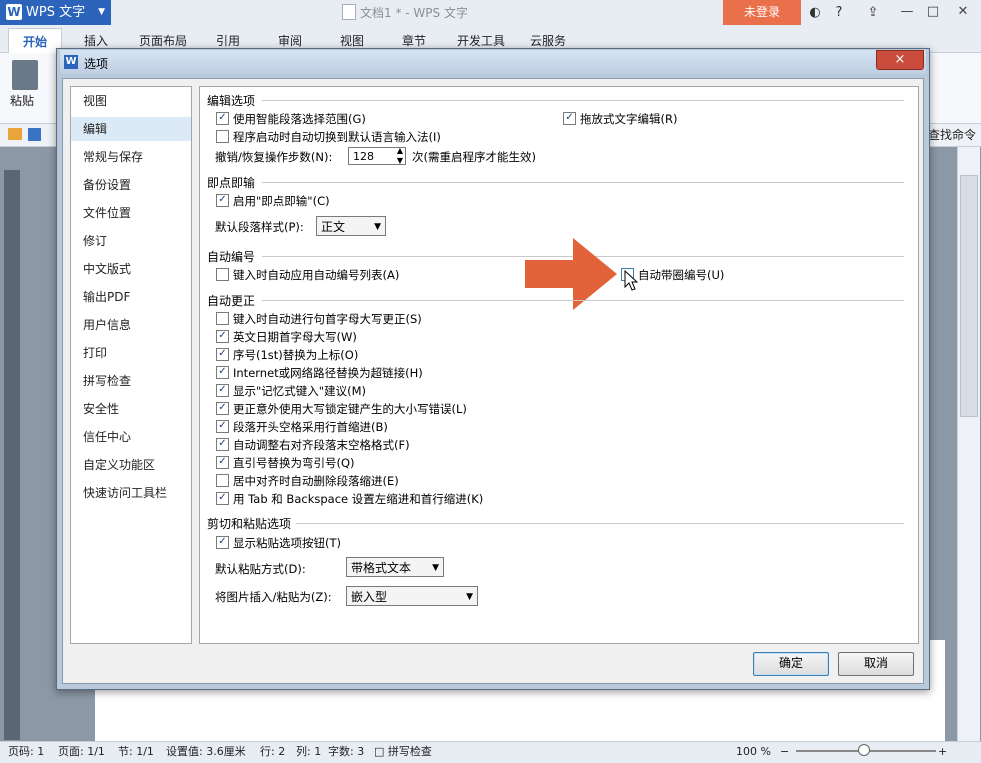 This screenshot has height=763, width=981. Describe the element at coordinates (131, 437) in the screenshot. I see `nav-item-trust-center: 信任中心` at that location.